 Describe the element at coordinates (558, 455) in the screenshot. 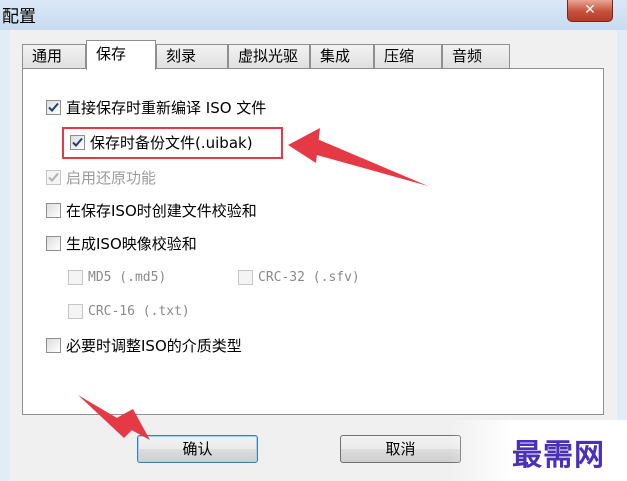

I see `watermark-logo: 最需网` at that location.